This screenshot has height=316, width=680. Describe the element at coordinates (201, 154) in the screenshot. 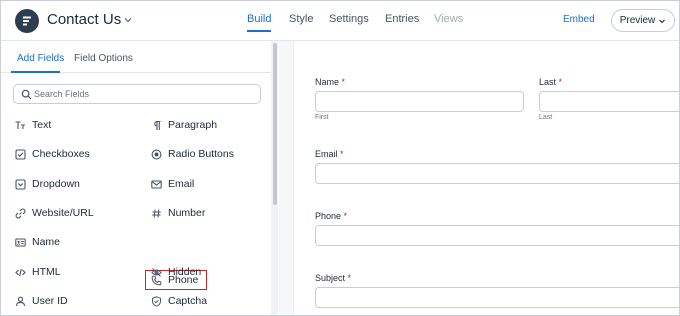

I see `field-label: Radio Buttons` at that location.